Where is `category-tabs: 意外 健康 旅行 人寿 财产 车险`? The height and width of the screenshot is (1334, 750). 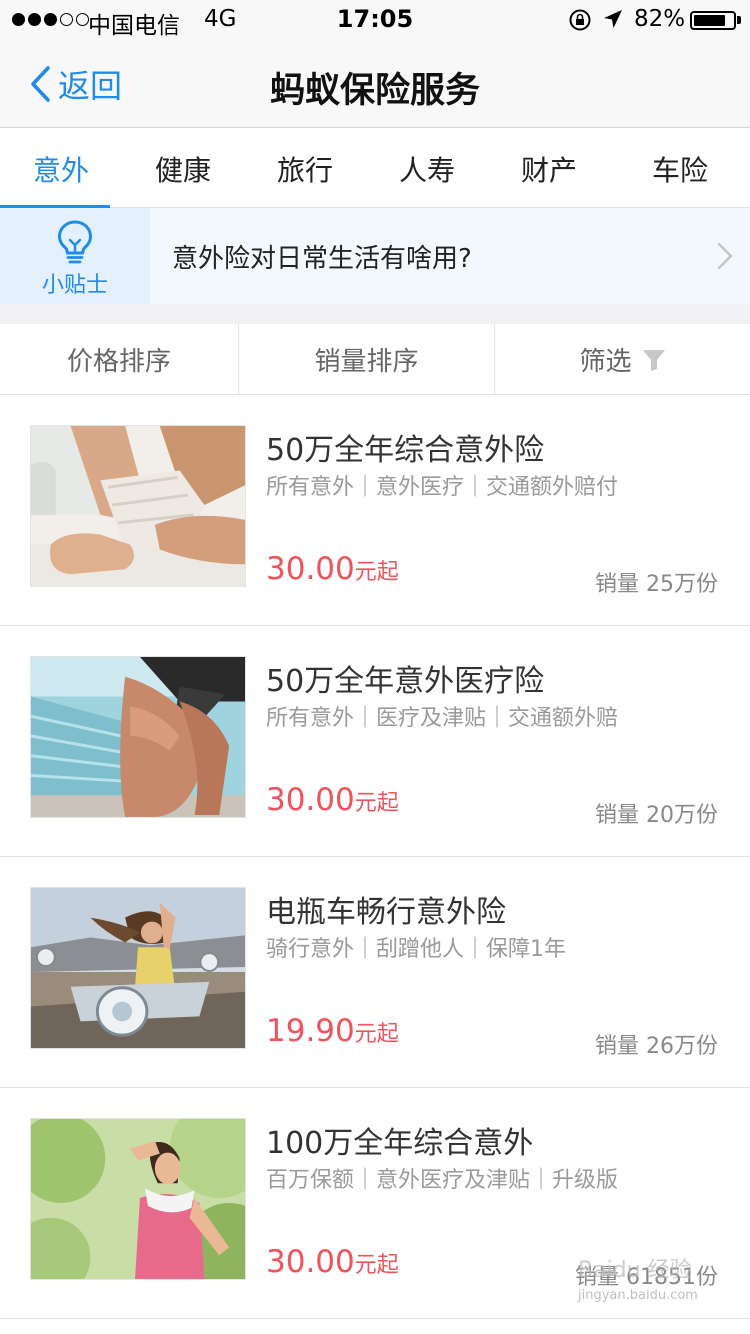 category-tabs: 意外 健康 旅行 人寿 财产 车险 is located at coordinates (375, 169).